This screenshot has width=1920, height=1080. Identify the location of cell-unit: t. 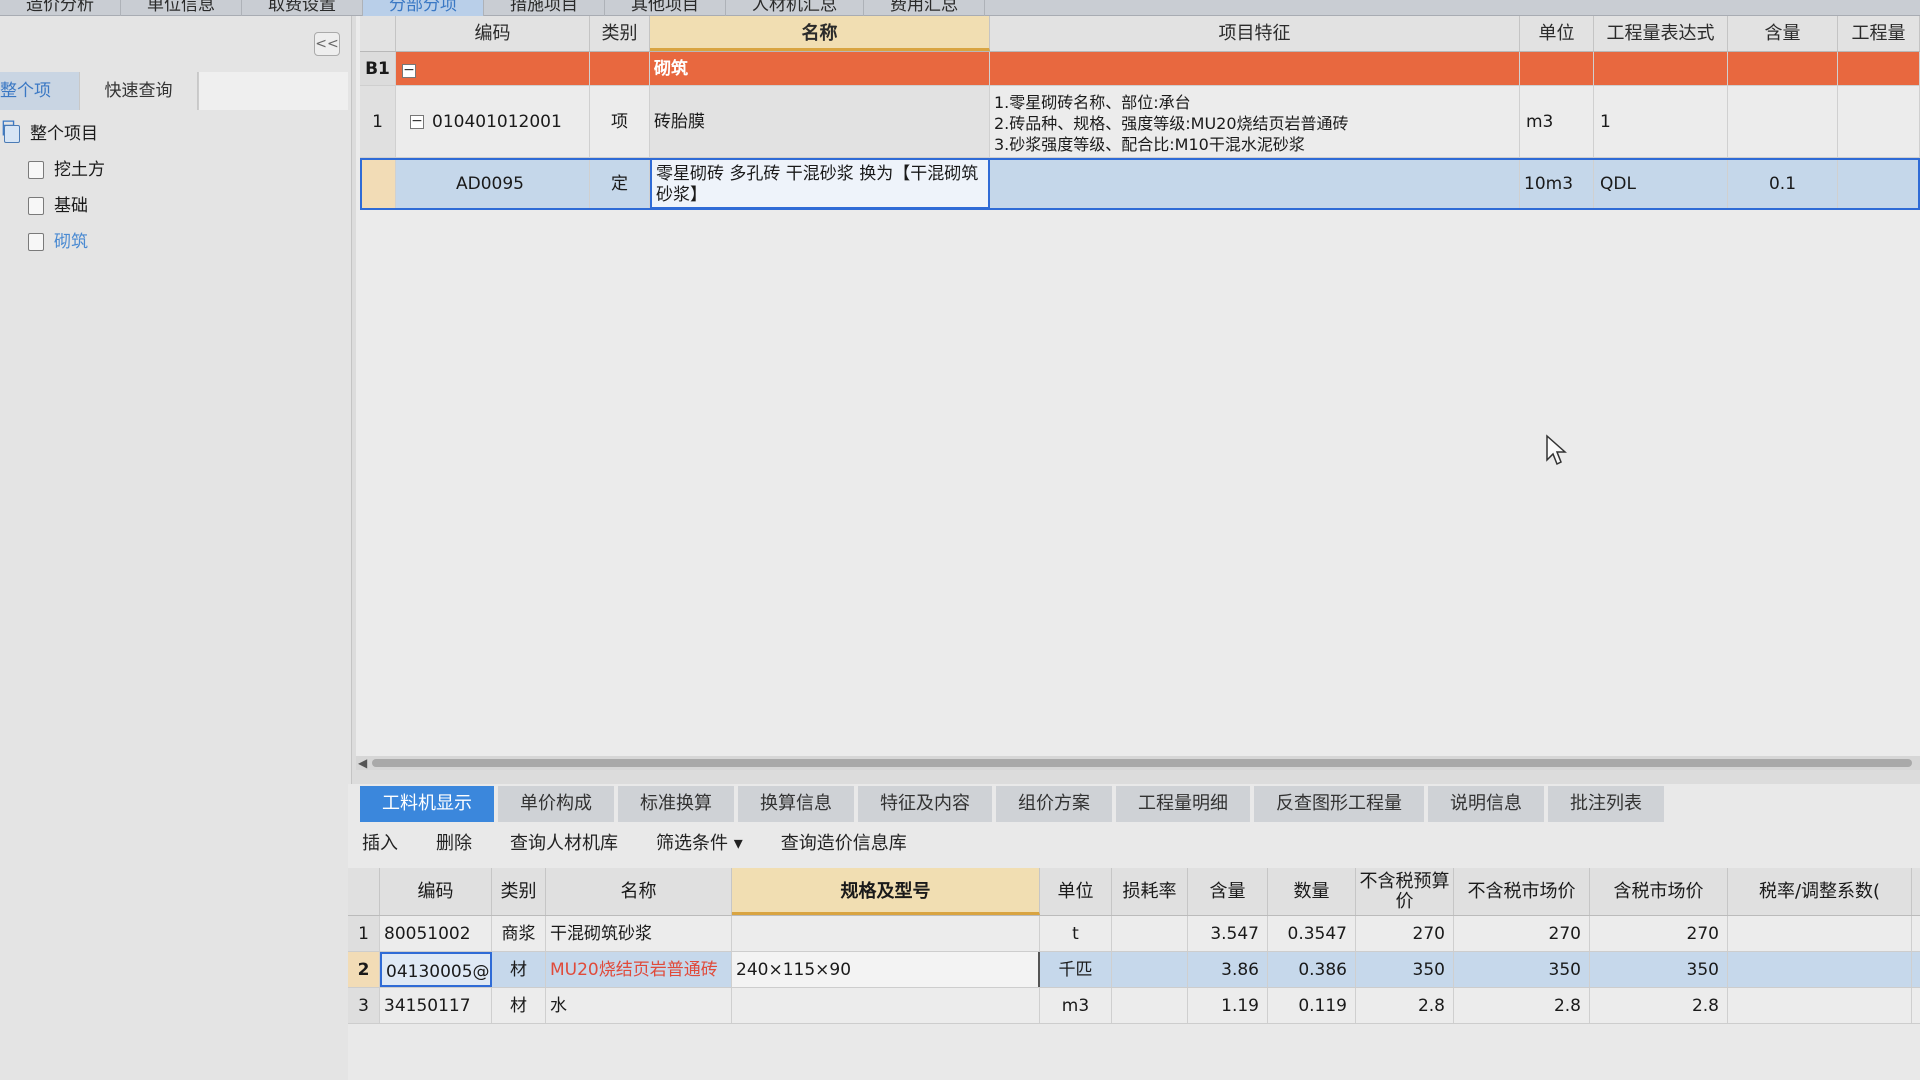
(1076, 933).